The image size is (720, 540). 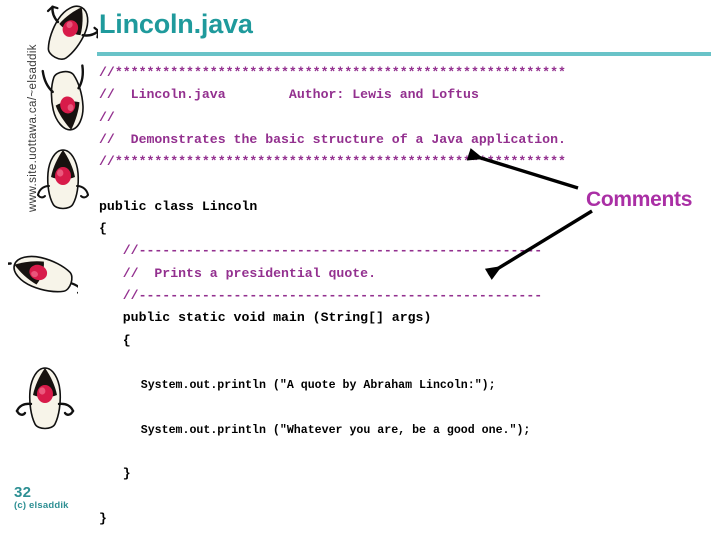 What do you see at coordinates (404, 54) in the screenshot?
I see `title-underline-rule` at bounding box center [404, 54].